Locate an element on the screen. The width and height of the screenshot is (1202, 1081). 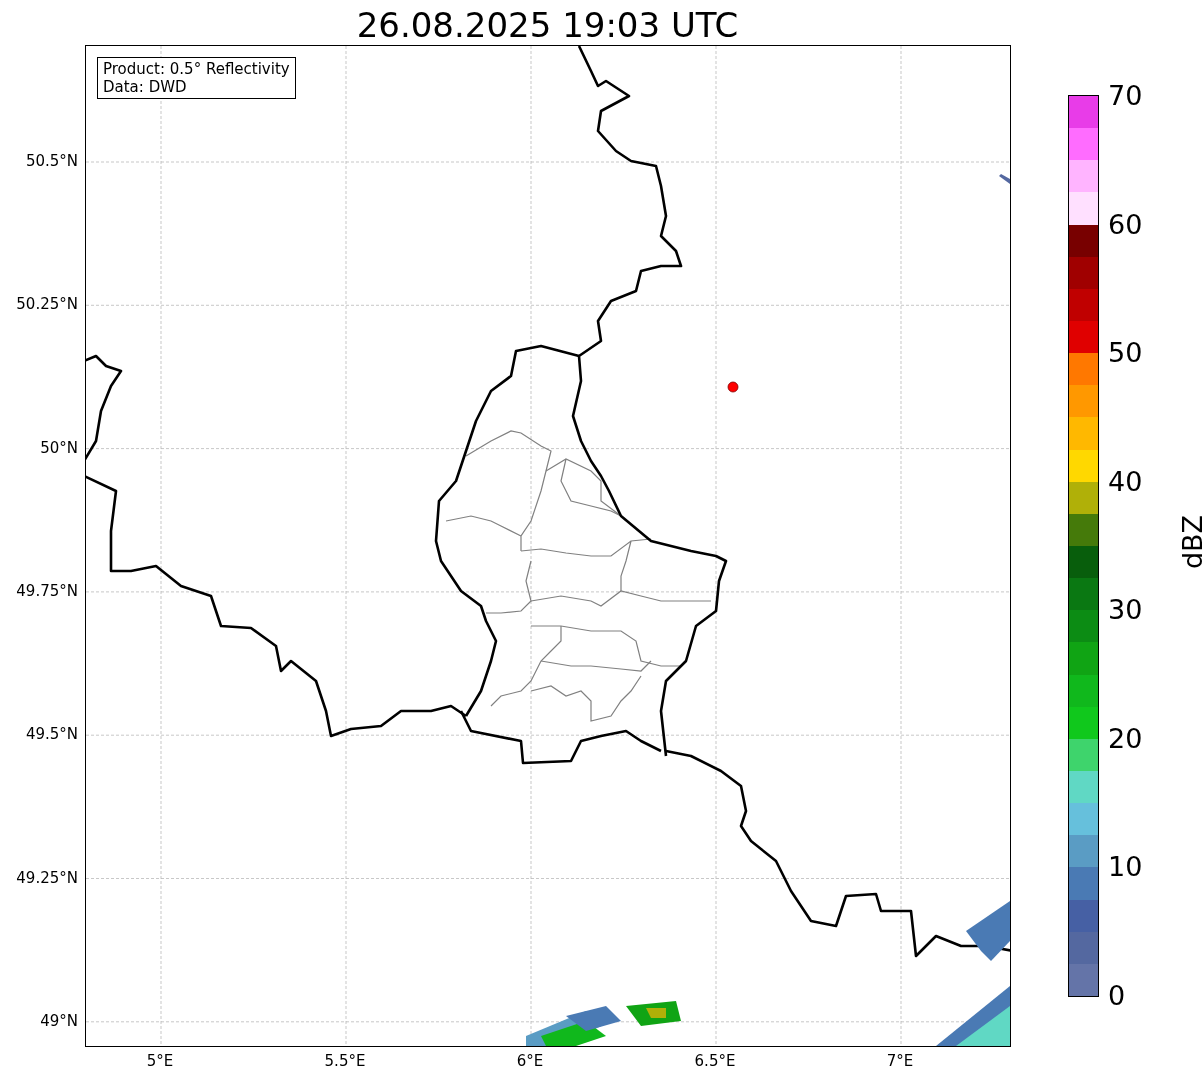
colorbar-tick-label: 70 is located at coordinates (1125, 96).